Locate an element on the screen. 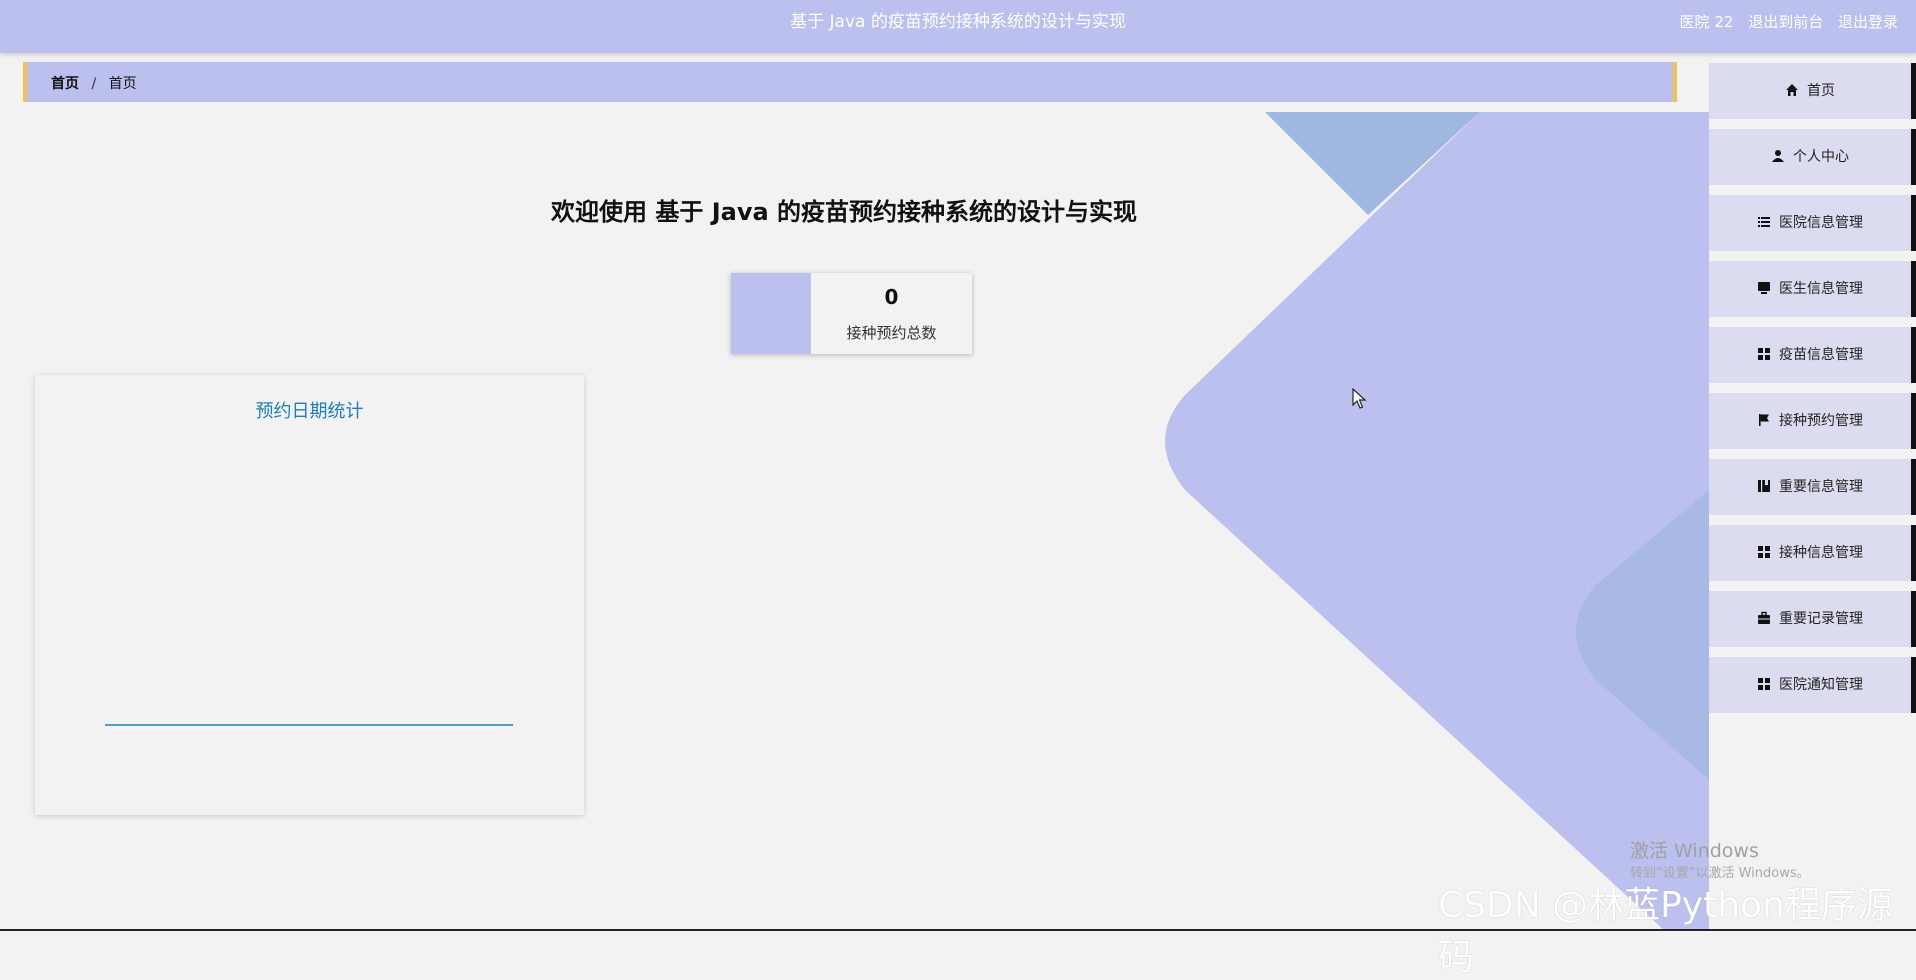  header-actions: 医院 22 退出到前台 退出登录 is located at coordinates (1784, 22).